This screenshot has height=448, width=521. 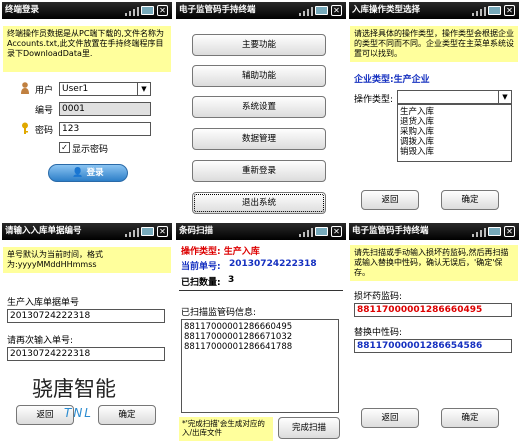 What do you see at coordinates (219, 313) in the screenshot?
I see `scanned-info-label: 已扫描监管码信息:` at bounding box center [219, 313].